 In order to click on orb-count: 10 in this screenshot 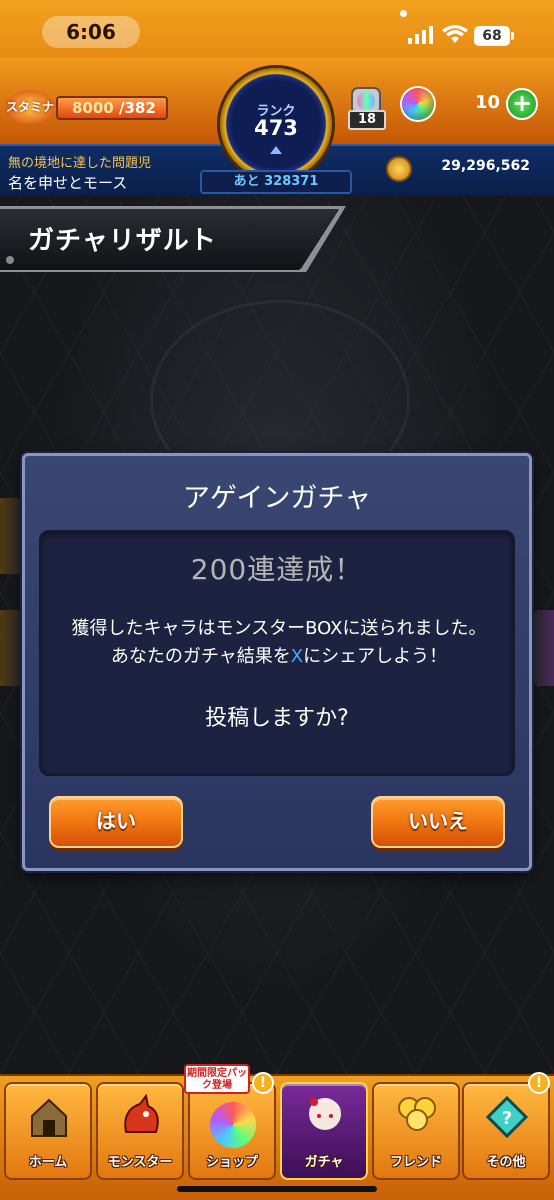, I will do `click(487, 102)`.